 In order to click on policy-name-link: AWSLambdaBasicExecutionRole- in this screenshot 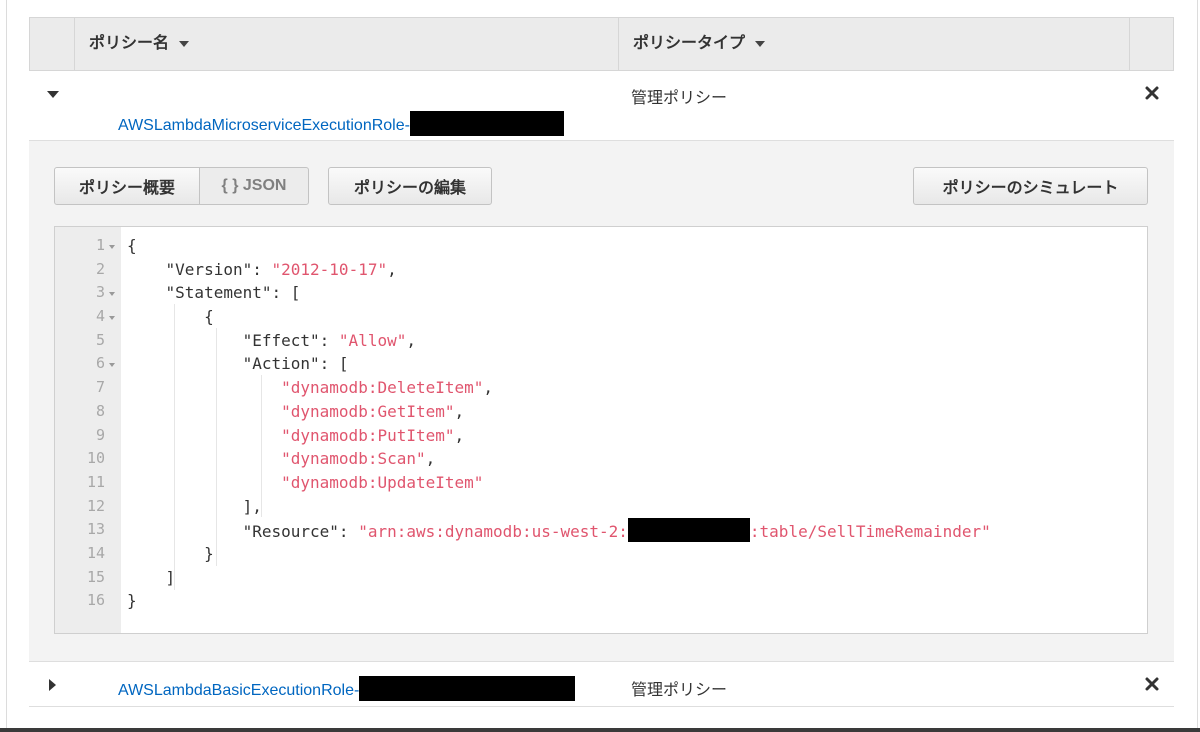, I will do `click(347, 688)`.